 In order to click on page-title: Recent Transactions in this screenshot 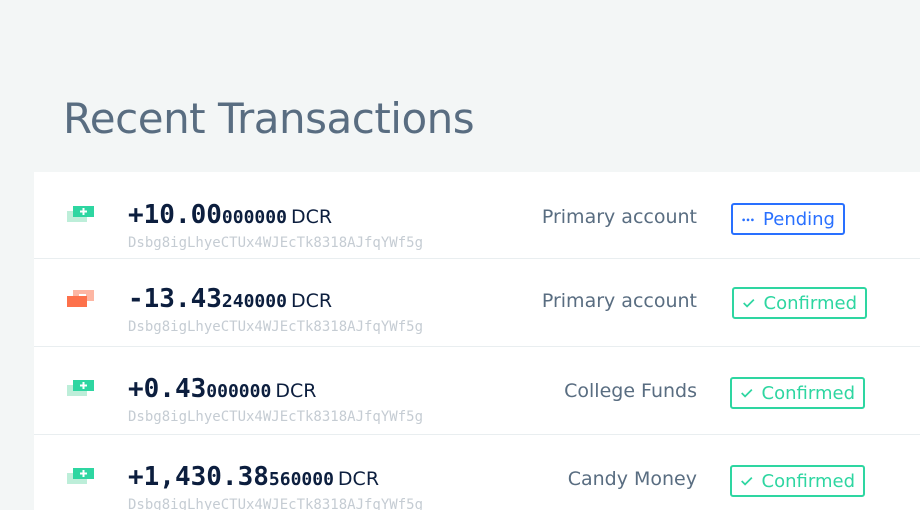, I will do `click(269, 118)`.